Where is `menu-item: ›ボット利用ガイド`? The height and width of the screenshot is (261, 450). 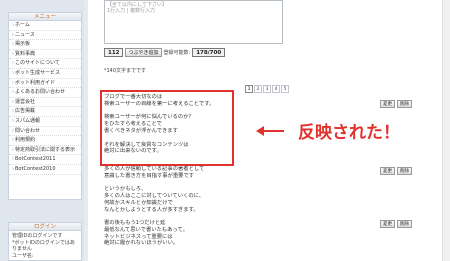 menu-item: ›ボット利用ガイド is located at coordinates (45, 84).